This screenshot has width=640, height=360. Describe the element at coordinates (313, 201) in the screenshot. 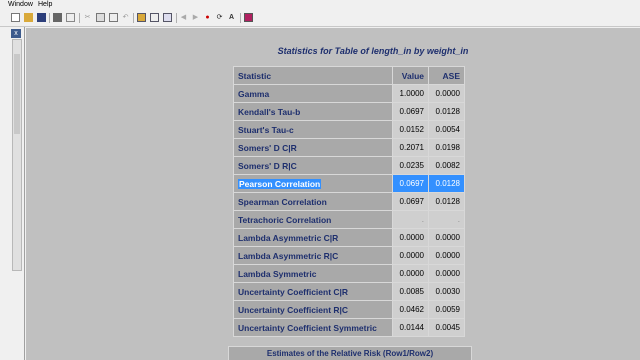

I see `row-label: Spearman Correlation` at that location.